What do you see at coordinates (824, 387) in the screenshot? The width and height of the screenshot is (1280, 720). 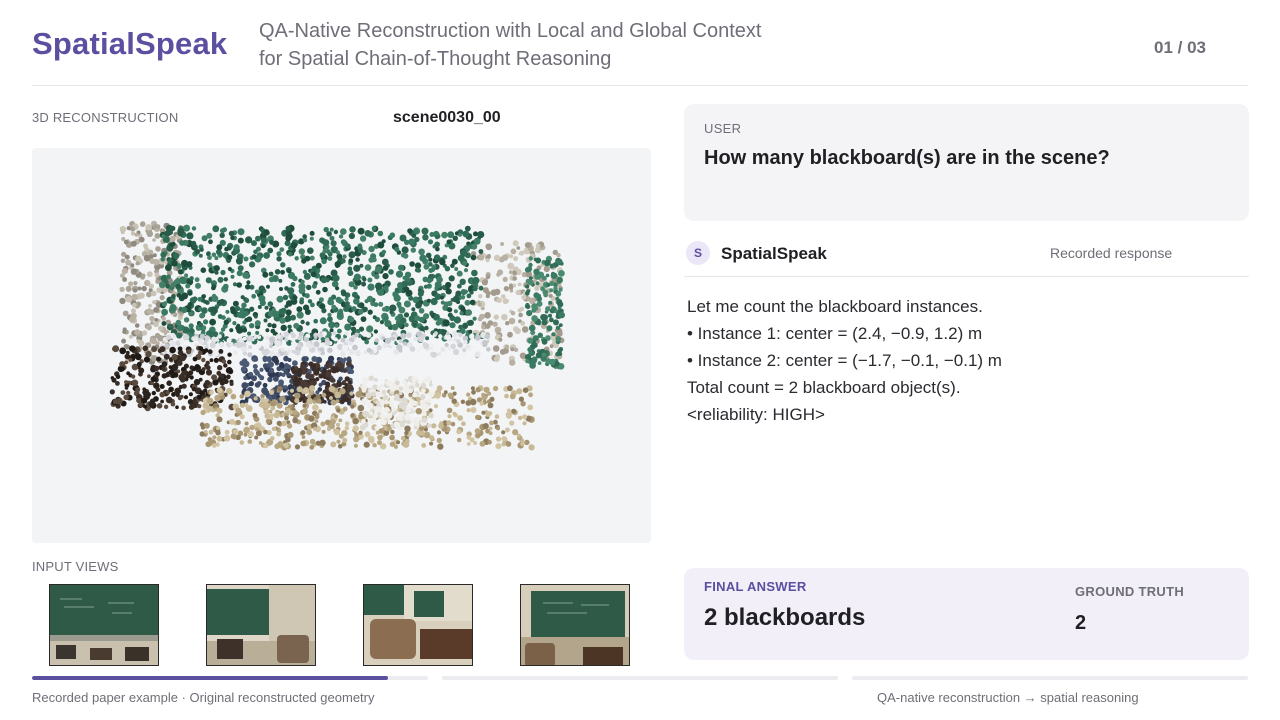 I see `response-line: Total count = 2 blackboard object(s).` at bounding box center [824, 387].